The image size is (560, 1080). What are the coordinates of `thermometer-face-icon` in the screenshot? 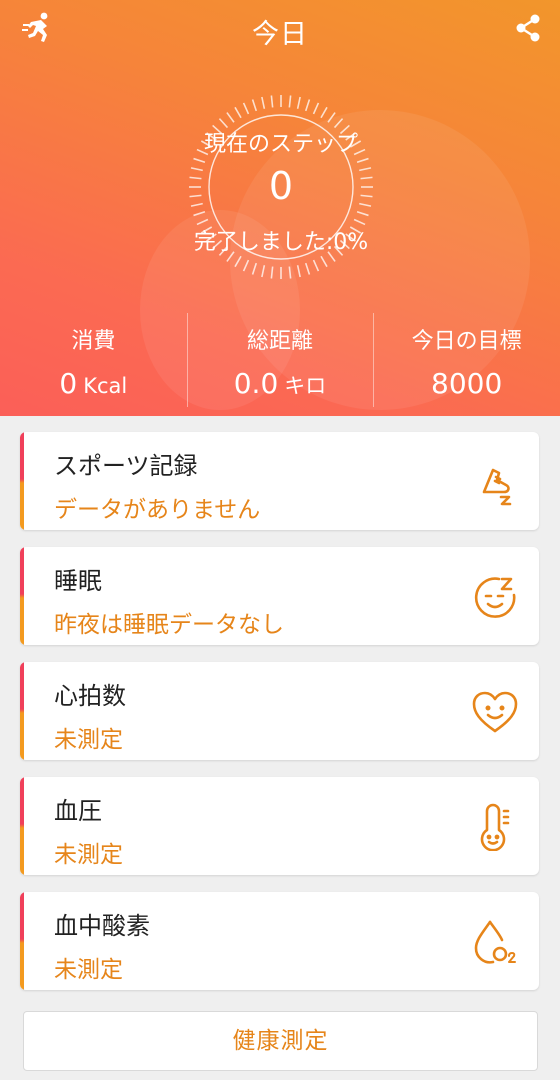 It's located at (495, 827).